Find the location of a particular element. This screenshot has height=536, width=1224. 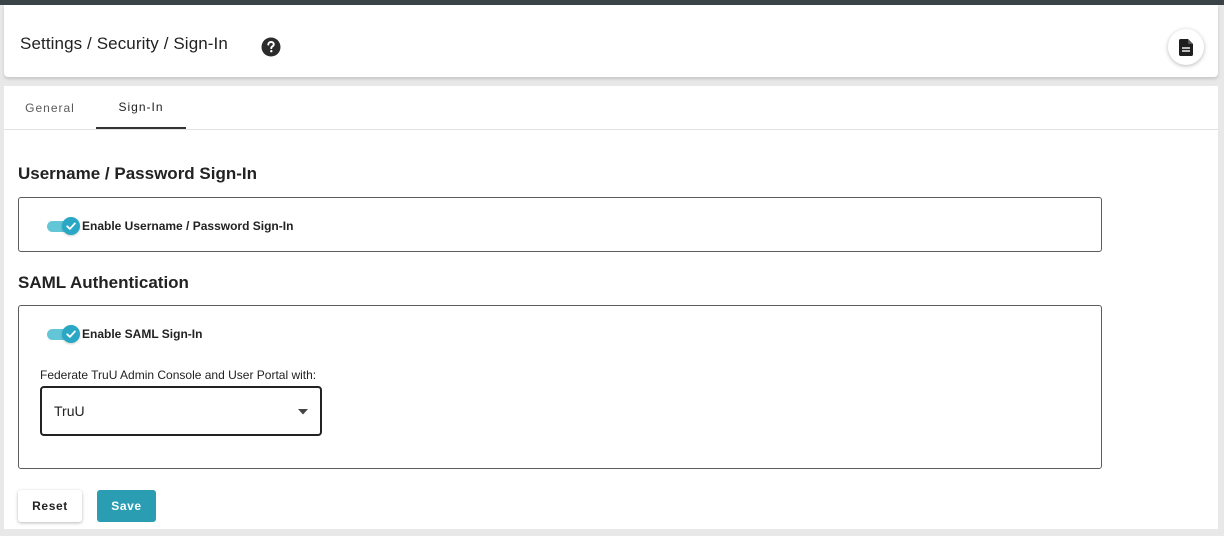

document-button is located at coordinates (1186, 47).